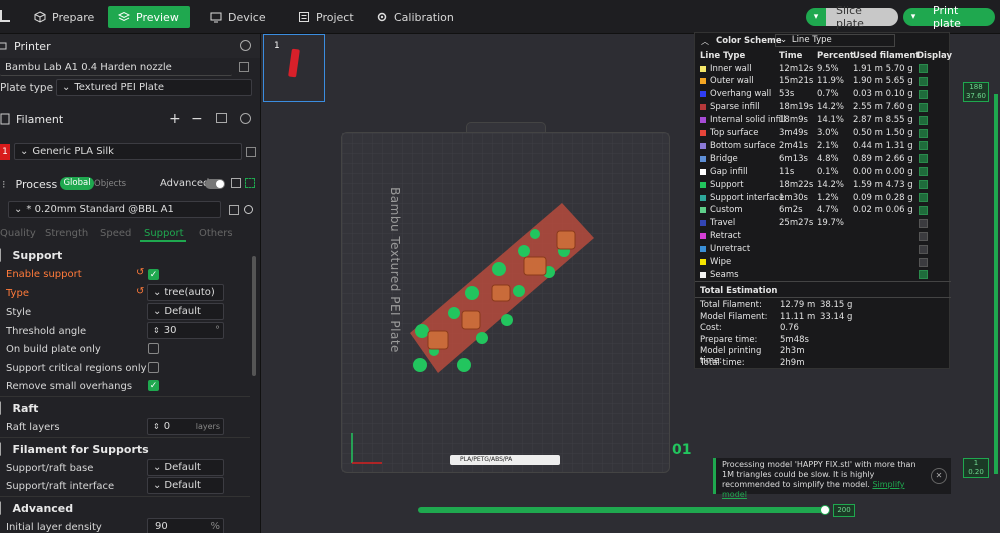 The image size is (1000, 533). What do you see at coordinates (852, 17) in the screenshot?
I see `slice-plate-button: ▾ Slice plate` at bounding box center [852, 17].